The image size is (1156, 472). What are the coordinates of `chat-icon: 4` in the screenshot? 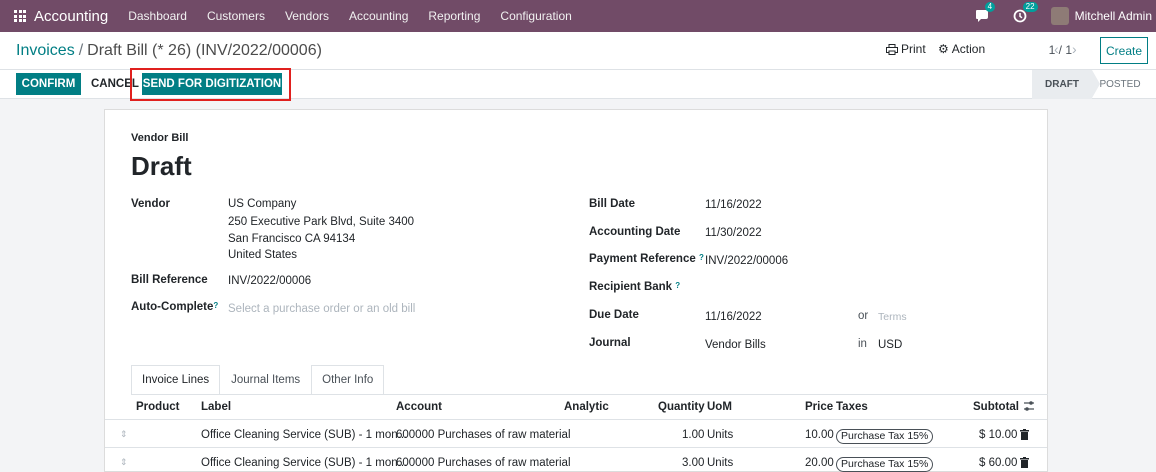 It's located at (985, 12).